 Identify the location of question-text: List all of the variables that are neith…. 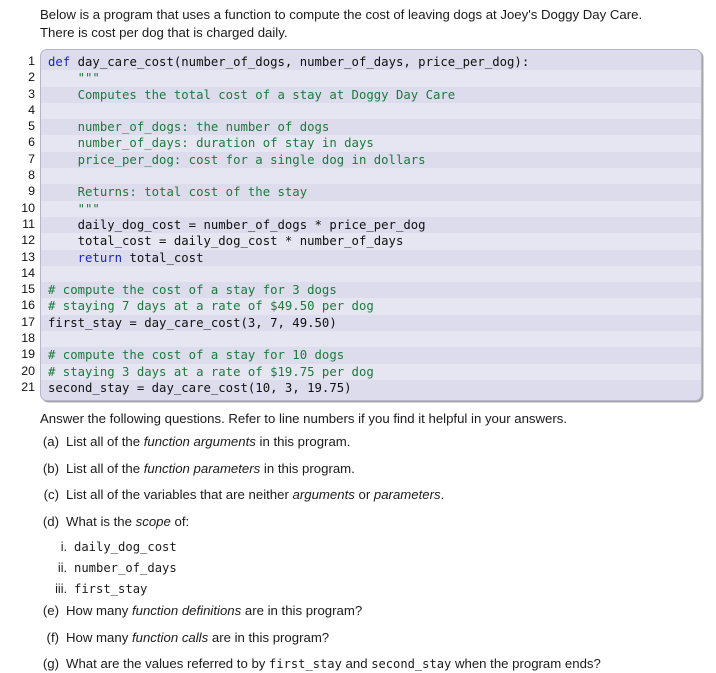
(384, 494).